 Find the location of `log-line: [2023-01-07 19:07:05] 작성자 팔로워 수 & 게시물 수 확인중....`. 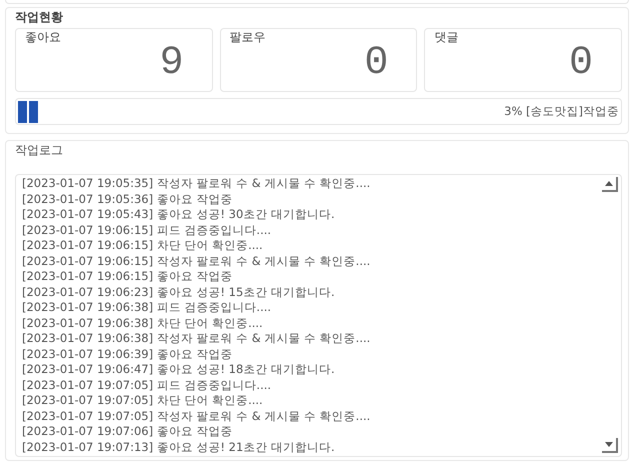

log-line: [2023-01-07 19:07:05] 작성자 팔로워 수 & 게시물 수 확인중.... is located at coordinates (197, 416).